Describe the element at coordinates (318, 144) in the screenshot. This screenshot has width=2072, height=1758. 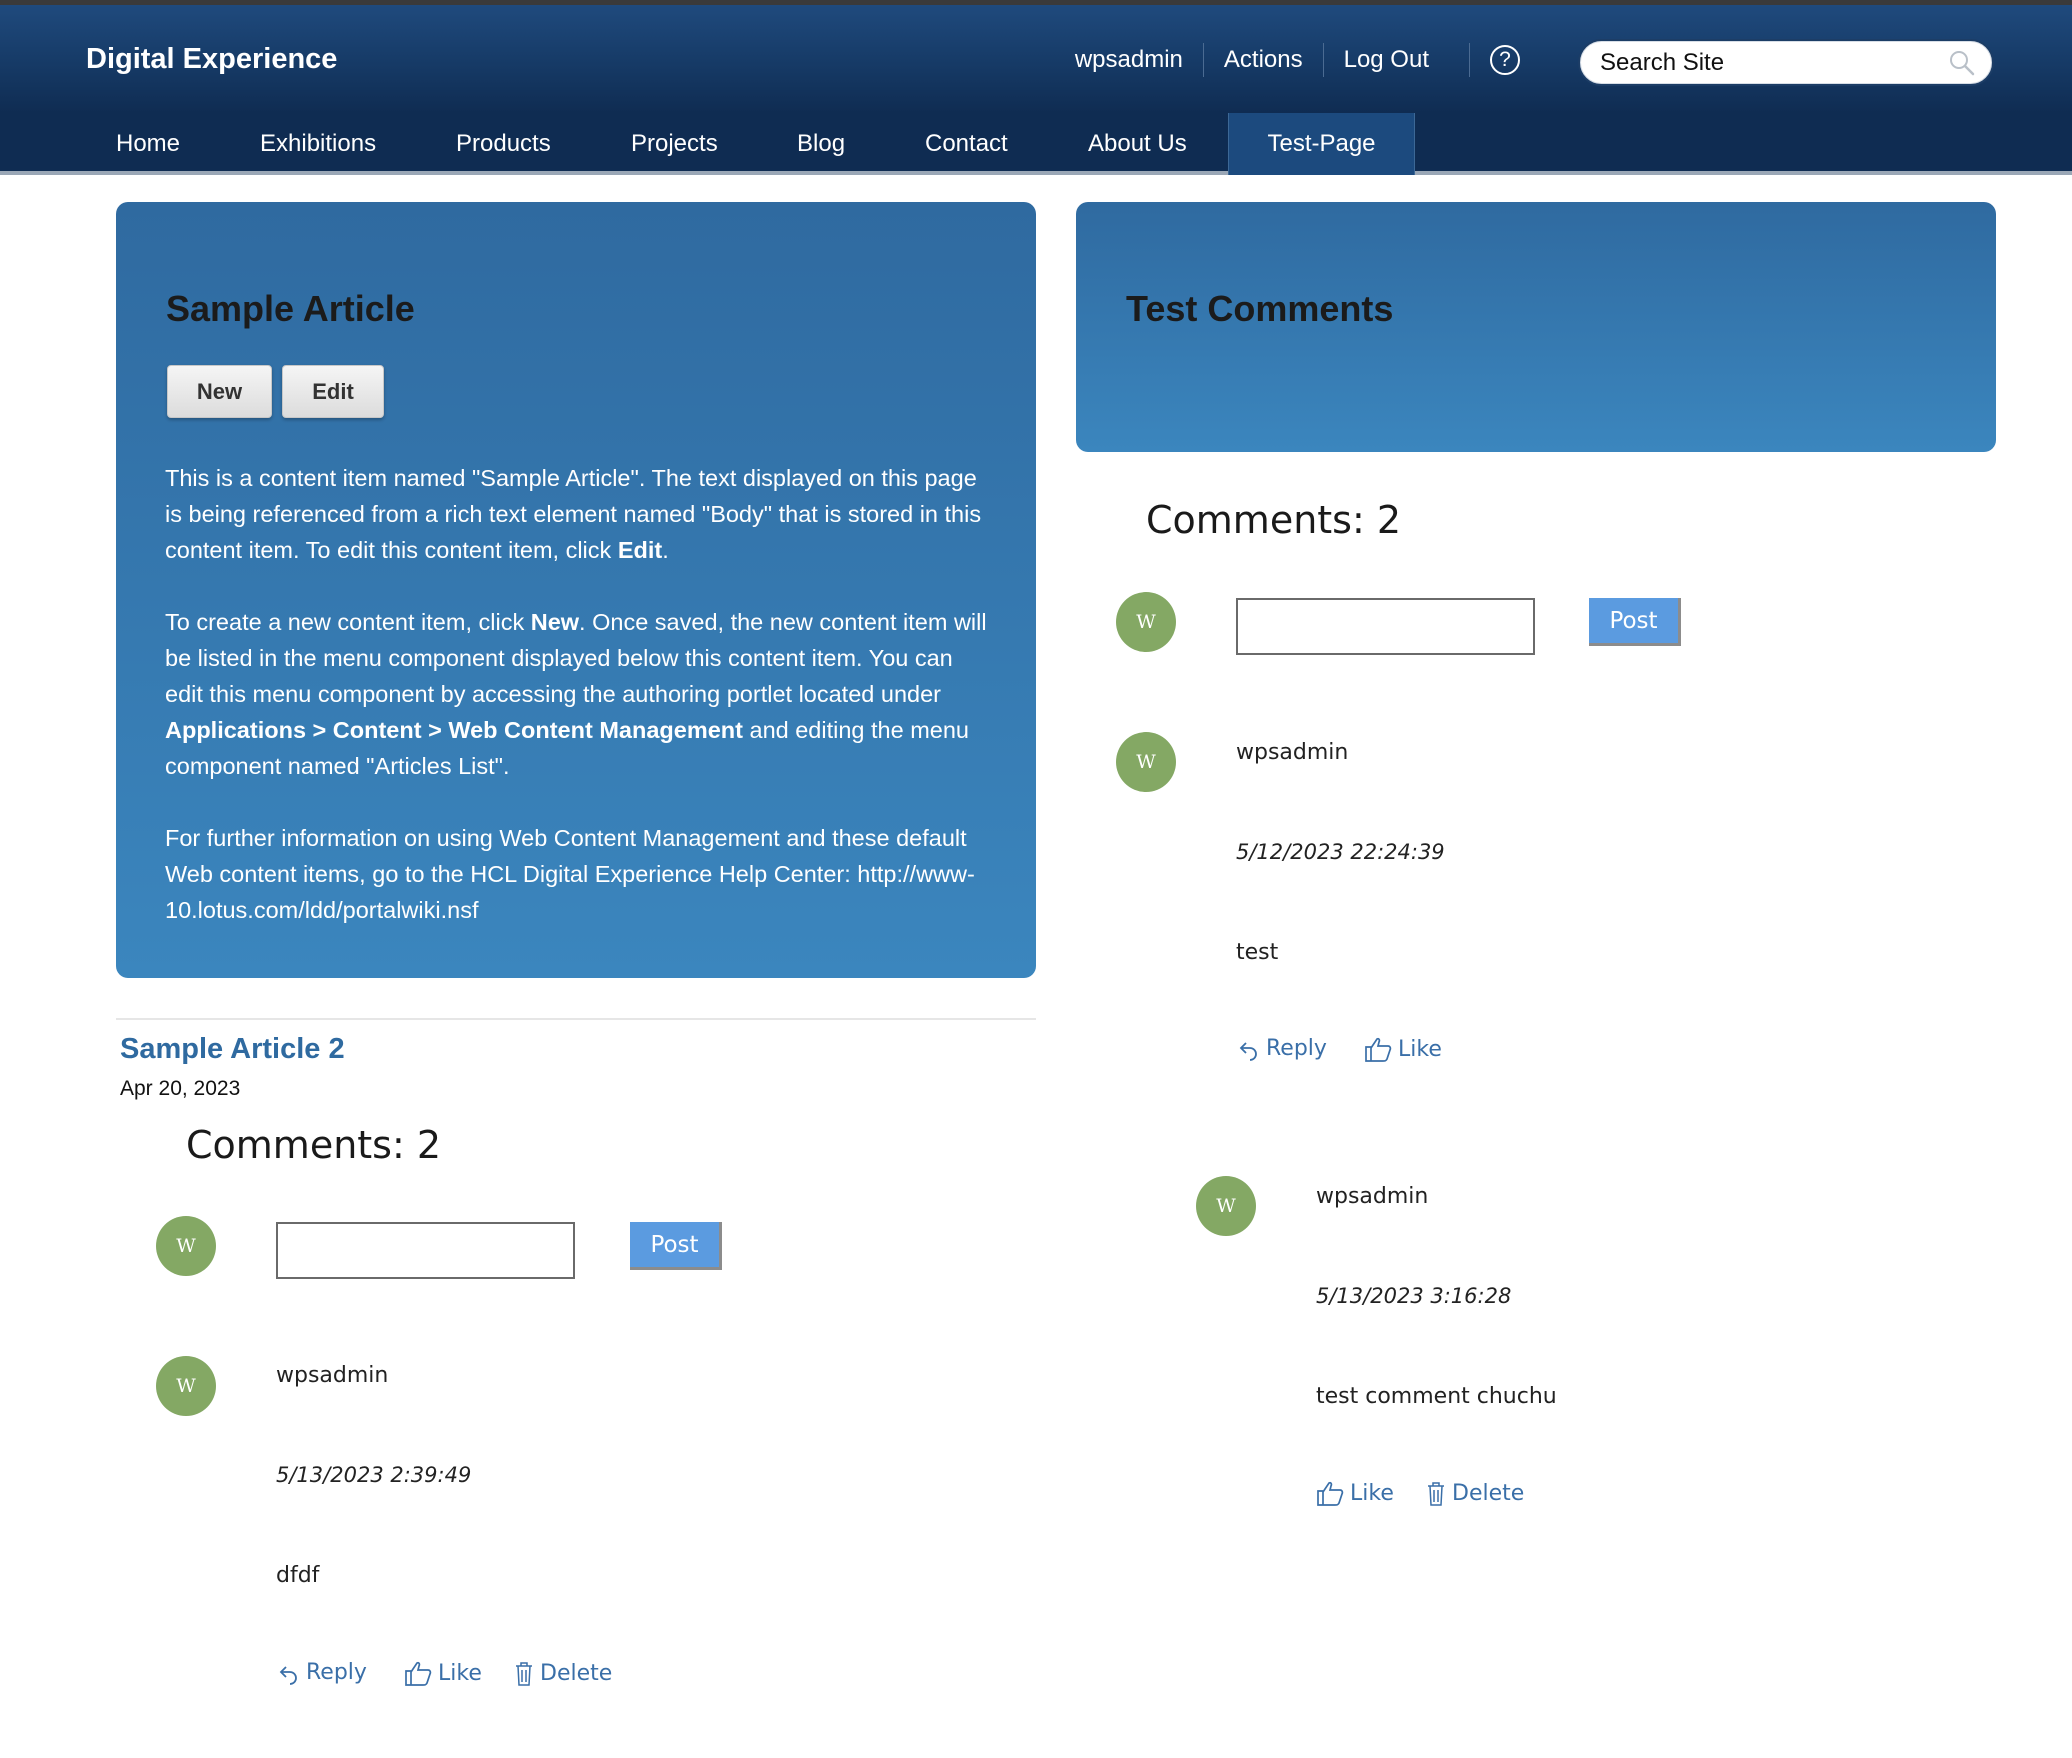
I see `nav-item-exhibitions: Exhibitions` at that location.